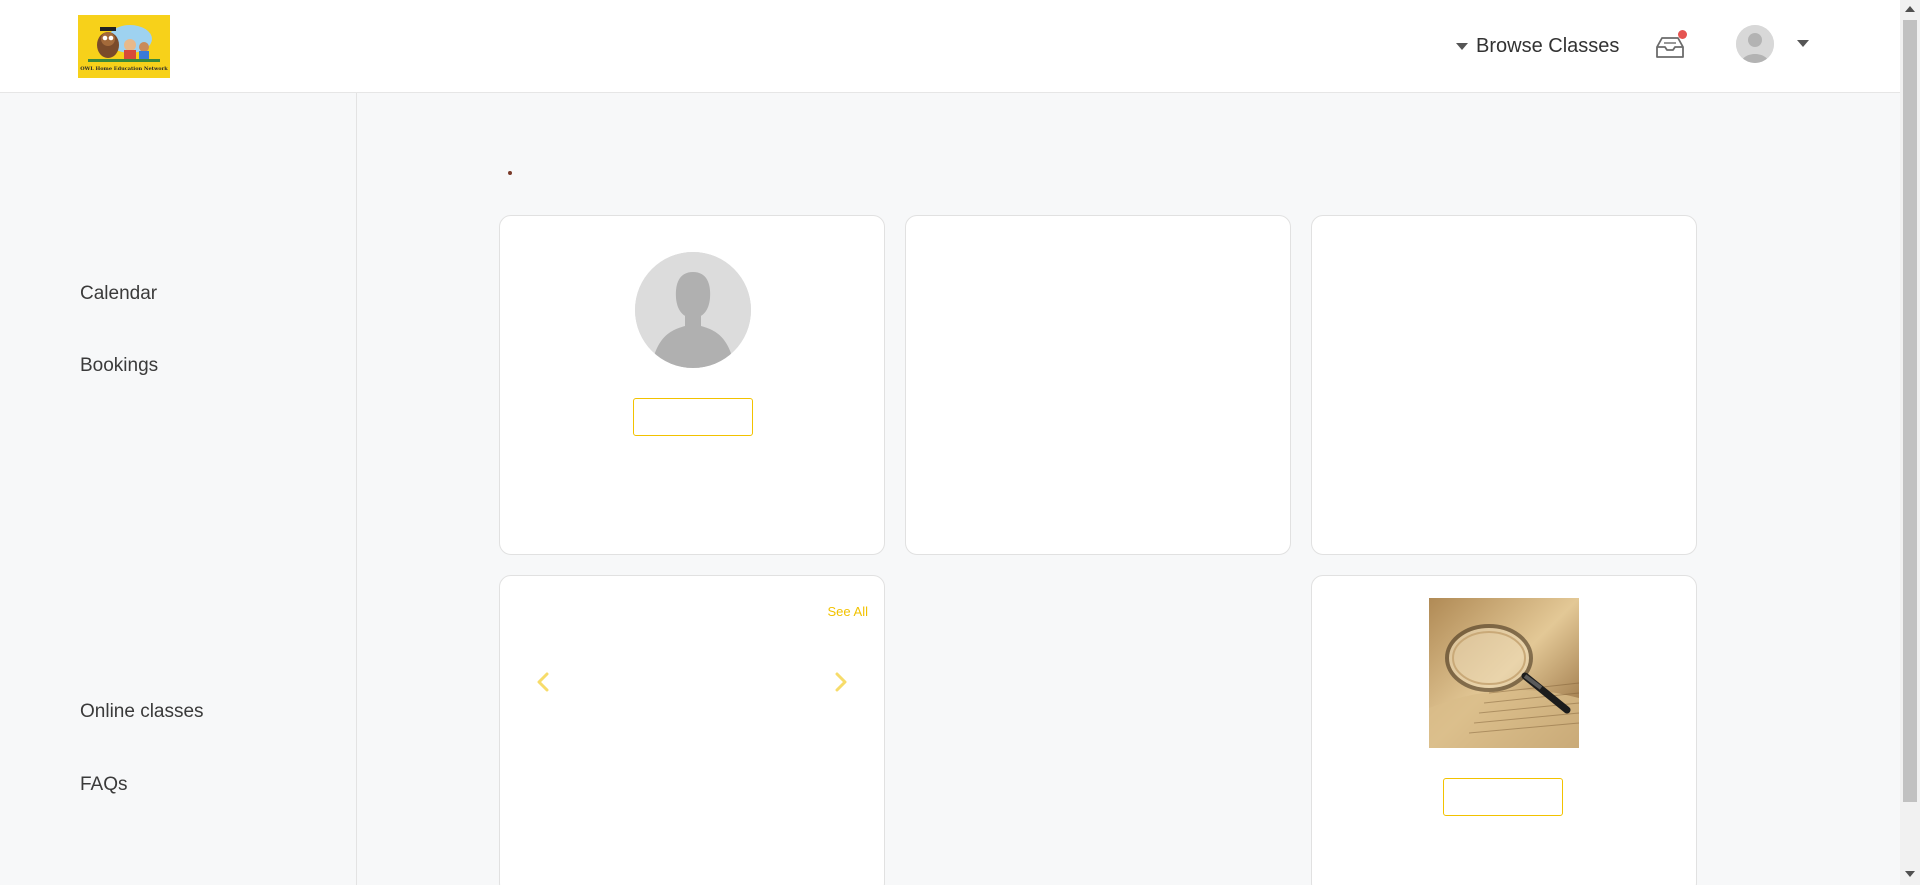  I want to click on logo-text: OWL Home Education Network, so click(124, 69).